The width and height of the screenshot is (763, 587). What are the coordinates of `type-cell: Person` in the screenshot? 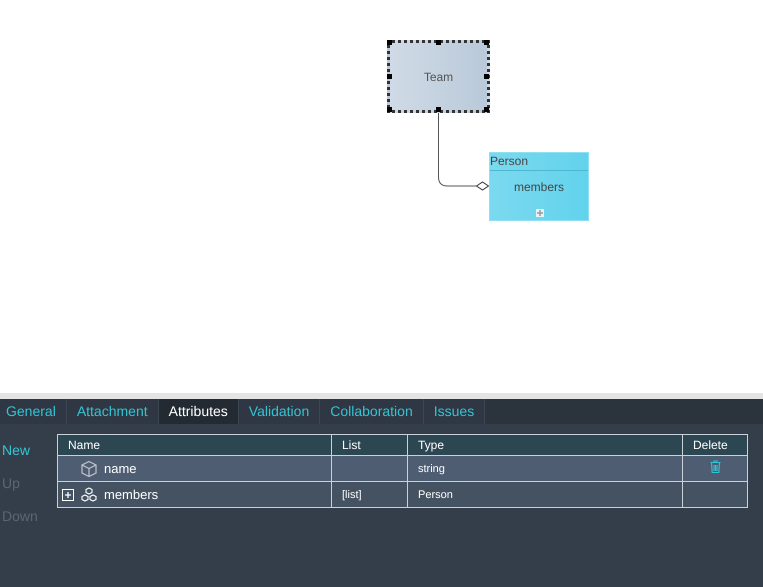 It's located at (435, 495).